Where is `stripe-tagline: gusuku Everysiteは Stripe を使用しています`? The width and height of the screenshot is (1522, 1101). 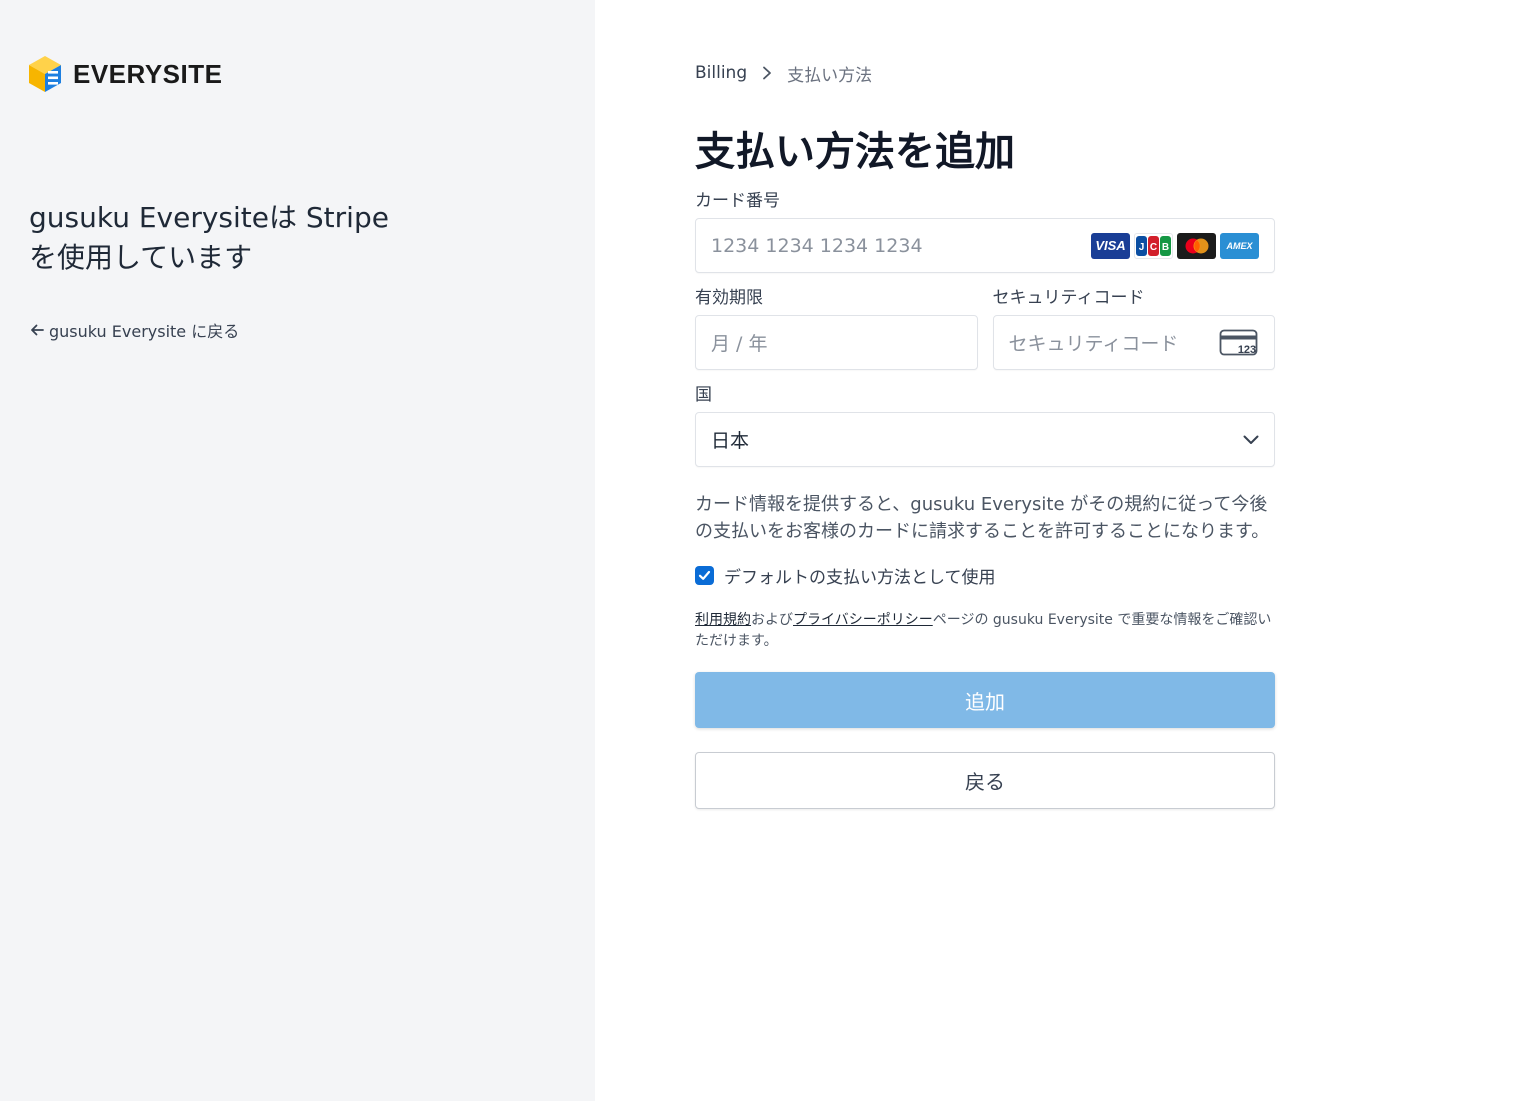 stripe-tagline: gusuku Everysiteは Stripe を使用しています is located at coordinates (209, 237).